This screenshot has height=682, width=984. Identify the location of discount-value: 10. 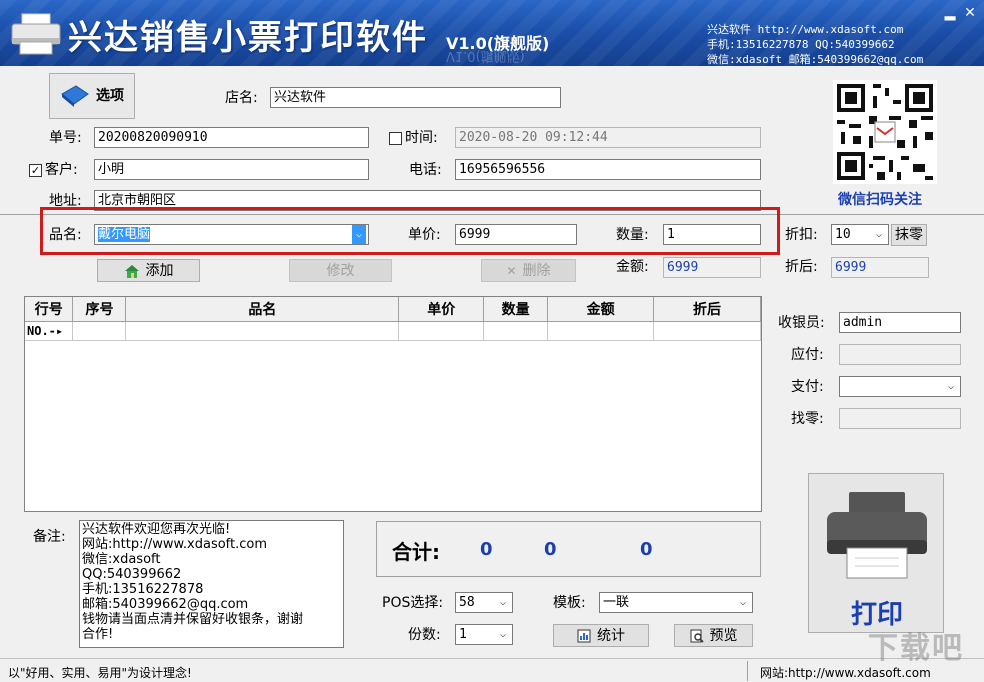
(843, 234).